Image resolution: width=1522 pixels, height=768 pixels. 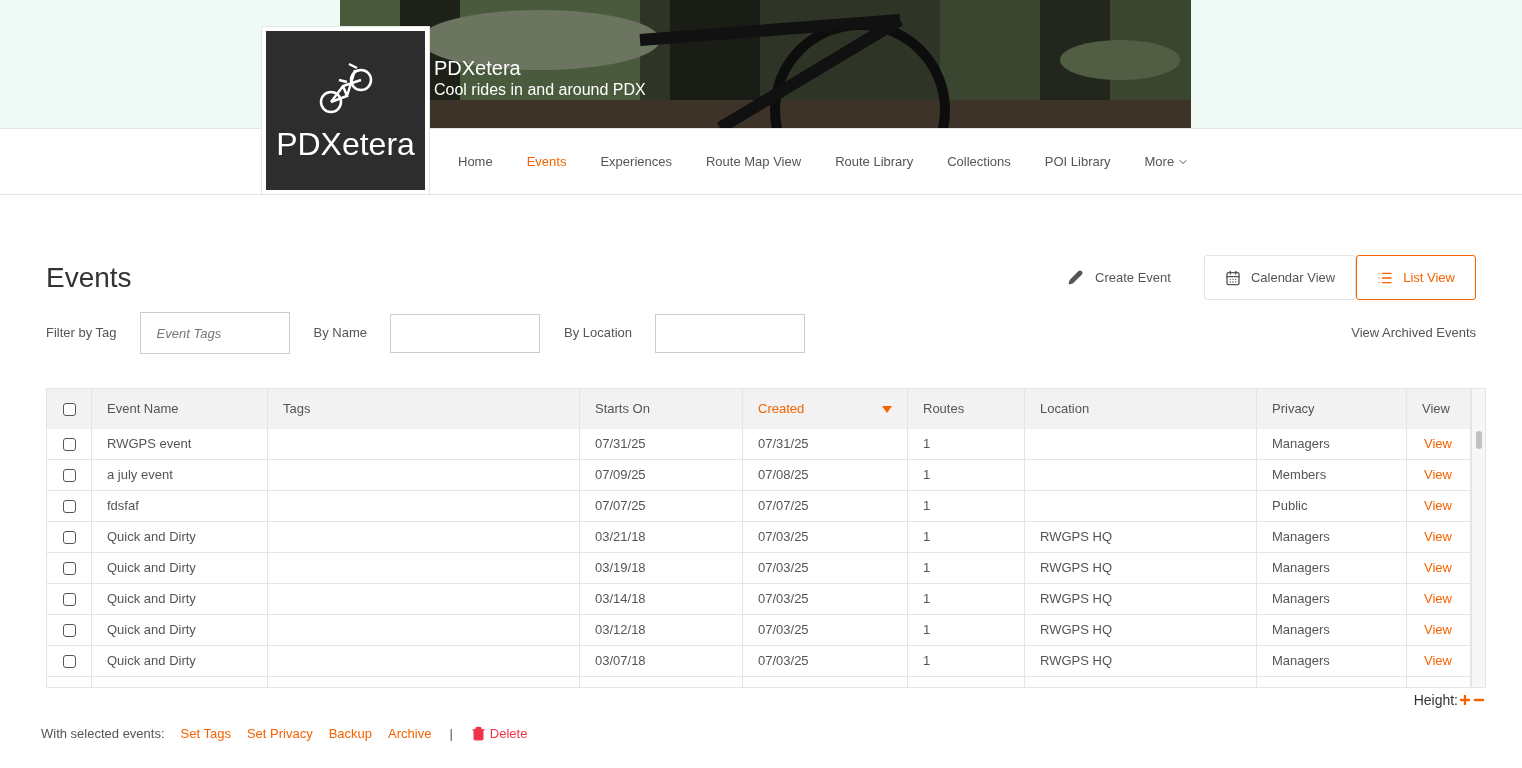 What do you see at coordinates (620, 661) in the screenshot?
I see `table-cell-text: 03/07/18` at bounding box center [620, 661].